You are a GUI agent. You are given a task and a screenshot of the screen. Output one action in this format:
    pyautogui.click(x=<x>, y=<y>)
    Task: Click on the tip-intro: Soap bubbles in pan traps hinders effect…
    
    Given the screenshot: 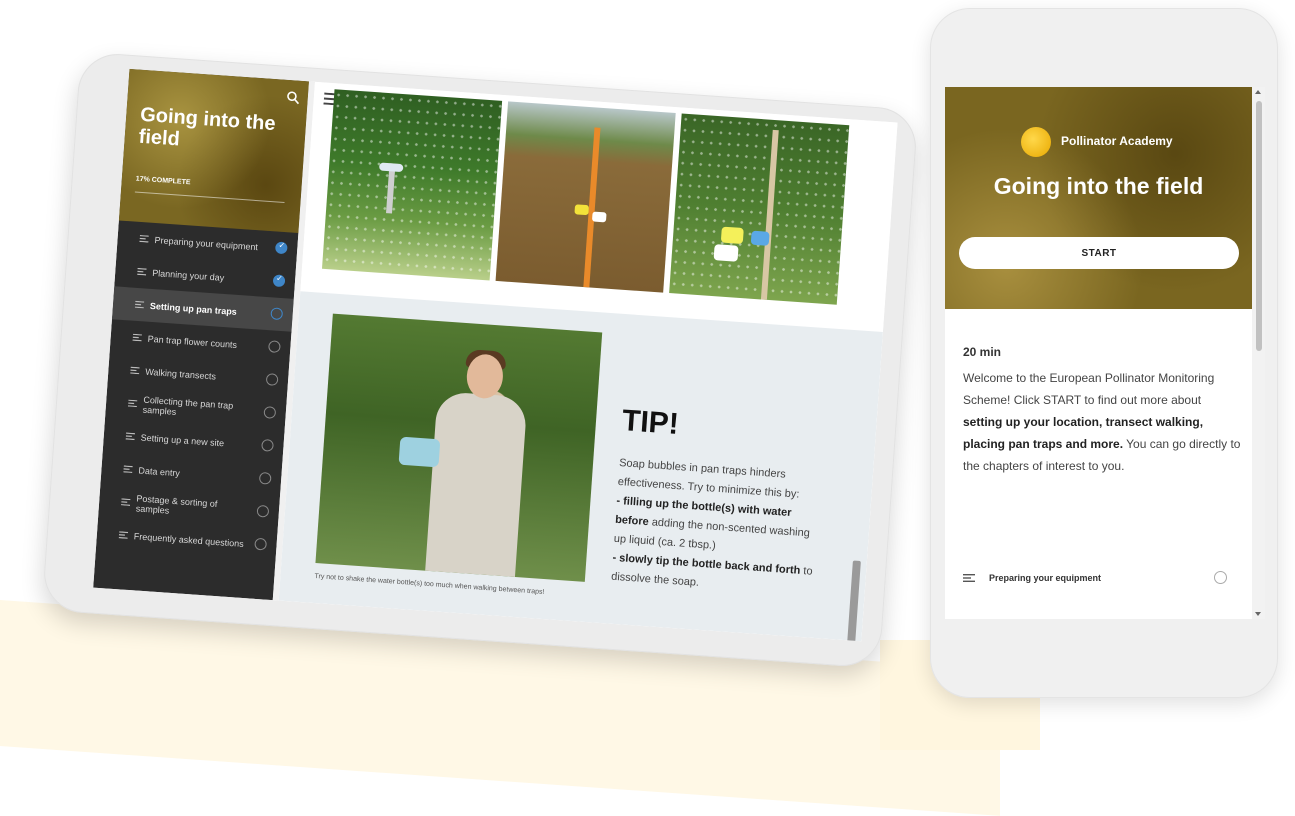 What is the action you would take?
    pyautogui.click(x=708, y=478)
    